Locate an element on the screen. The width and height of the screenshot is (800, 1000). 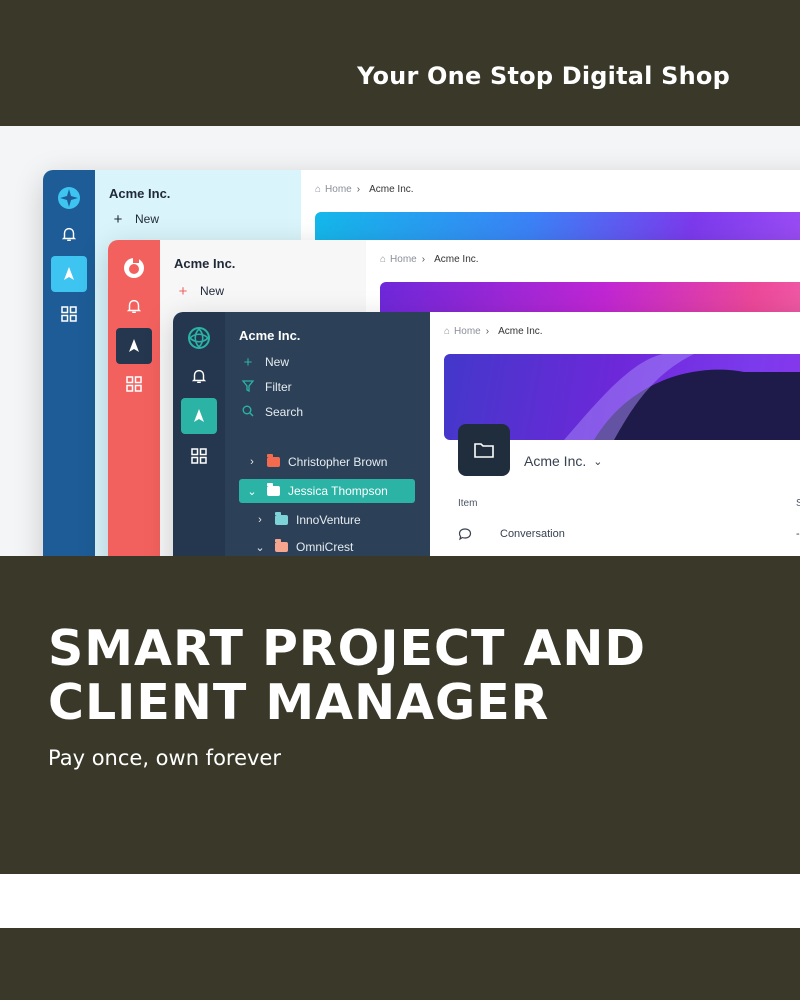
workspace-title-label: Acme Inc. is located at coordinates (555, 461).